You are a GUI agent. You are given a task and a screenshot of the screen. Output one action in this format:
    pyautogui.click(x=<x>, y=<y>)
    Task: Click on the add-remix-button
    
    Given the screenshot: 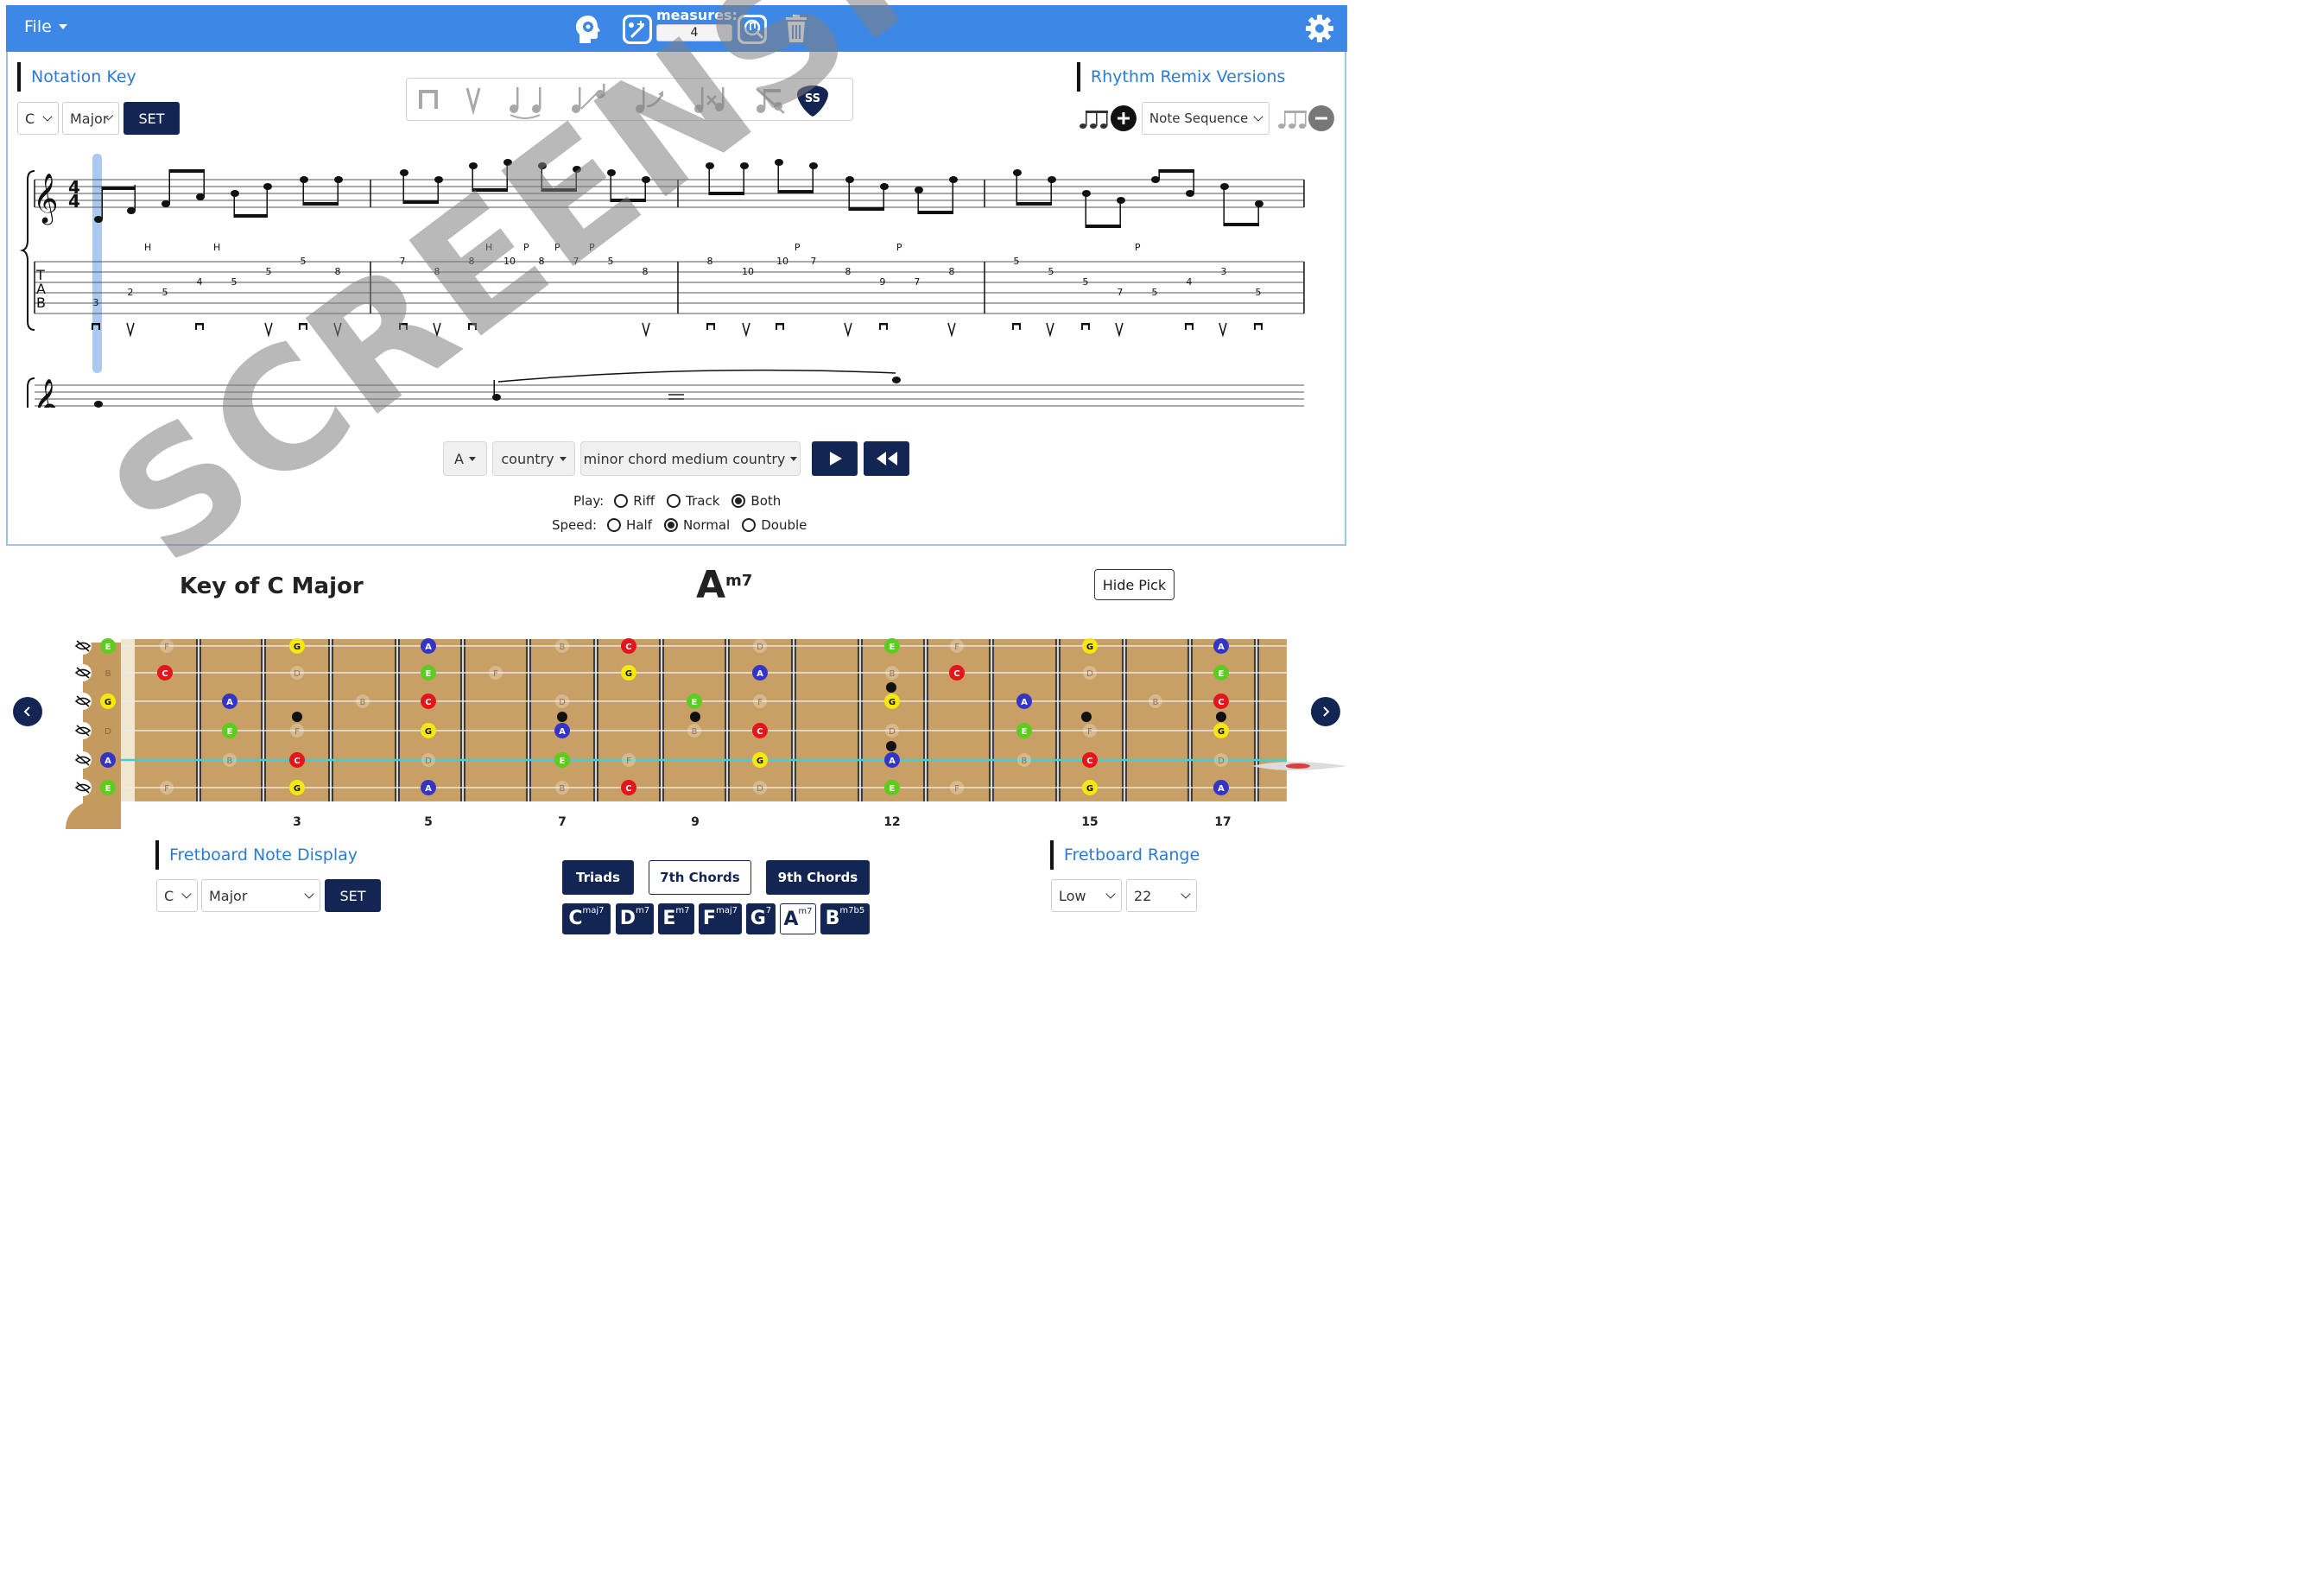 What is the action you would take?
    pyautogui.click(x=1107, y=118)
    